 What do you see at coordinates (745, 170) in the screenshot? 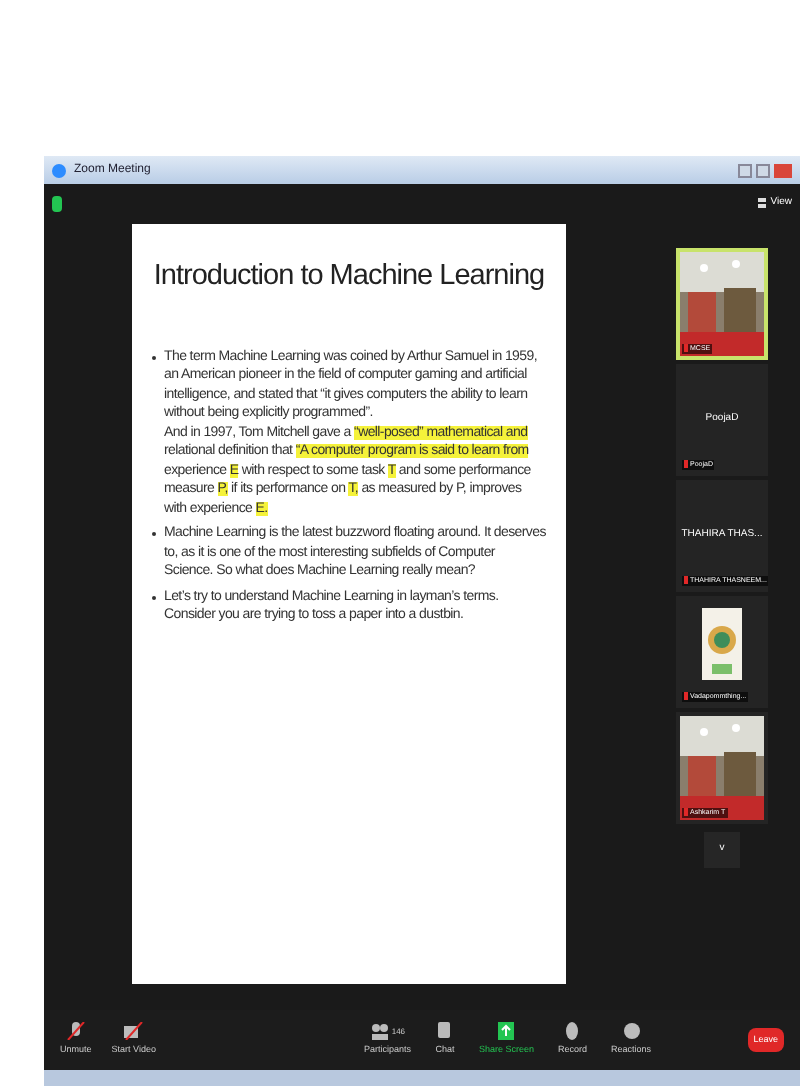
I see `minimize-button` at bounding box center [745, 170].